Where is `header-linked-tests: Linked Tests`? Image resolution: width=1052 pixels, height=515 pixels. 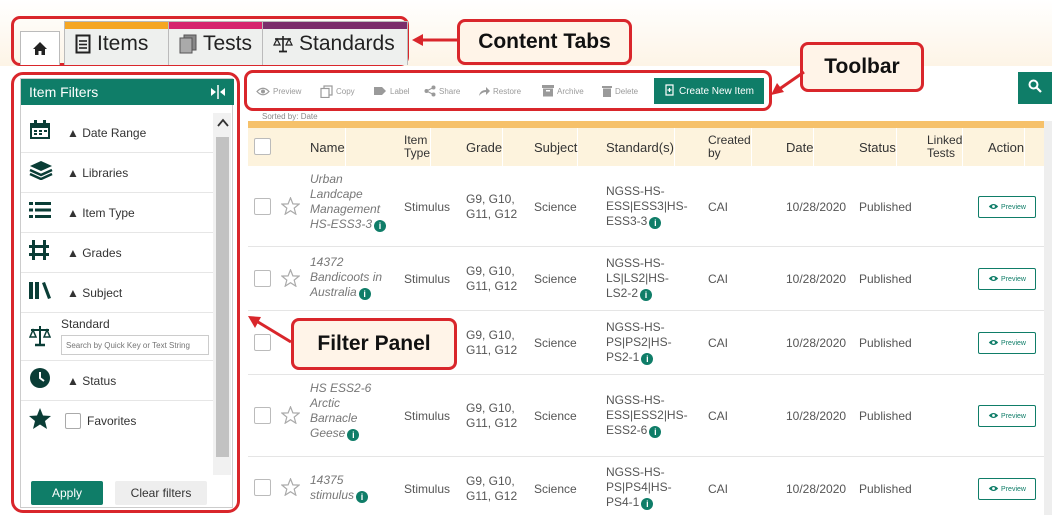 header-linked-tests: Linked Tests is located at coordinates (945, 147).